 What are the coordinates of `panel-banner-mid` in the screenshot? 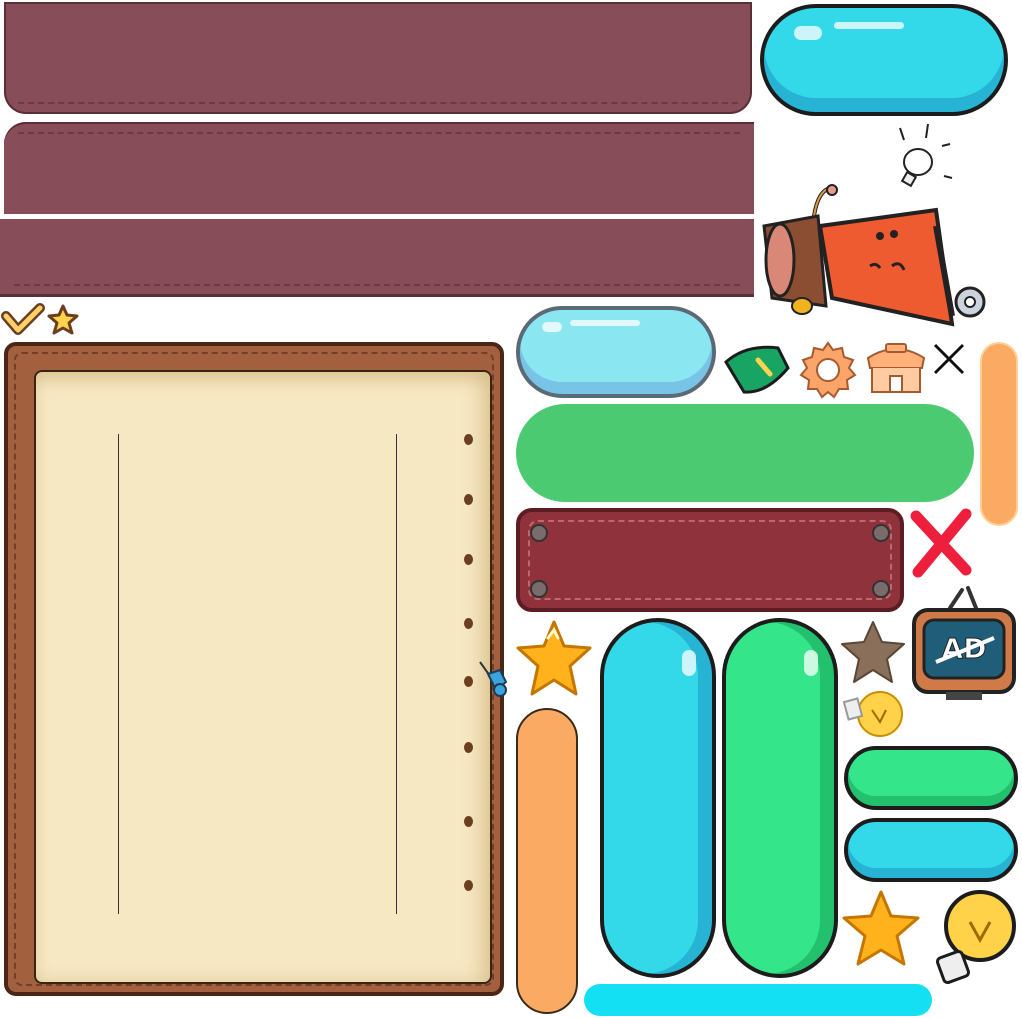 It's located at (379, 168).